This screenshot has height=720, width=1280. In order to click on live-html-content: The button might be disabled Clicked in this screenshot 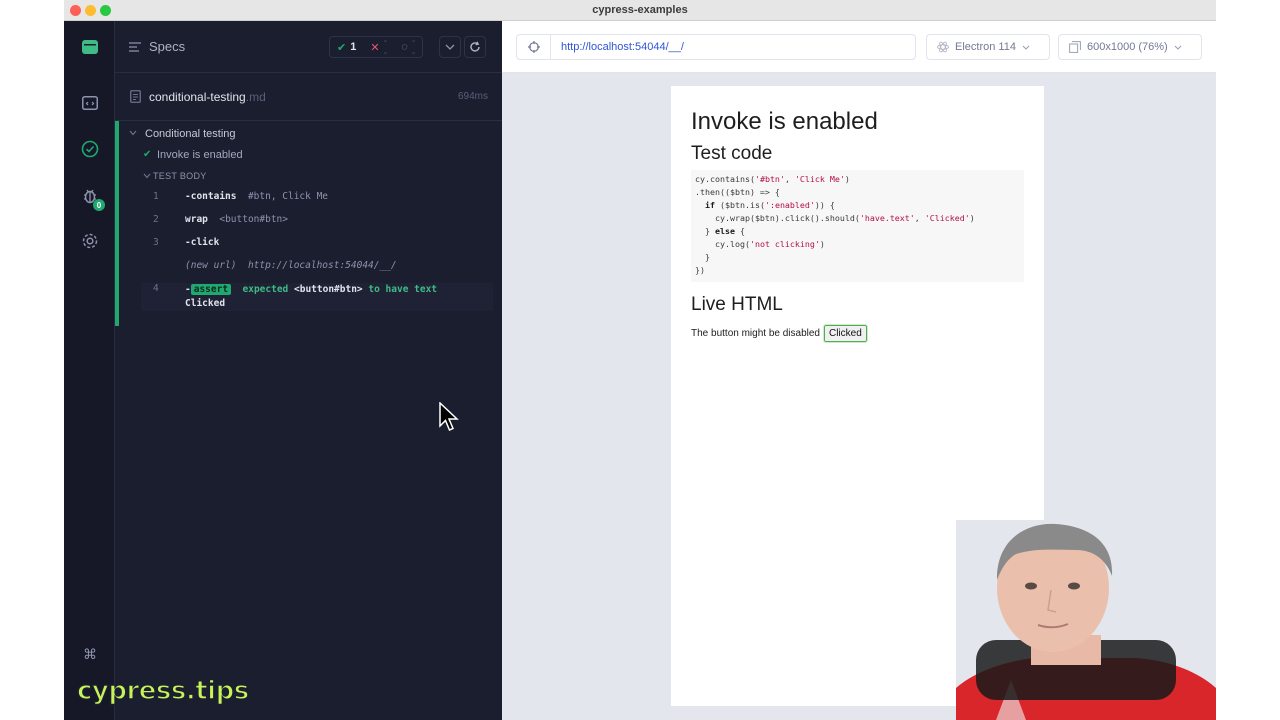, I will do `click(779, 333)`.